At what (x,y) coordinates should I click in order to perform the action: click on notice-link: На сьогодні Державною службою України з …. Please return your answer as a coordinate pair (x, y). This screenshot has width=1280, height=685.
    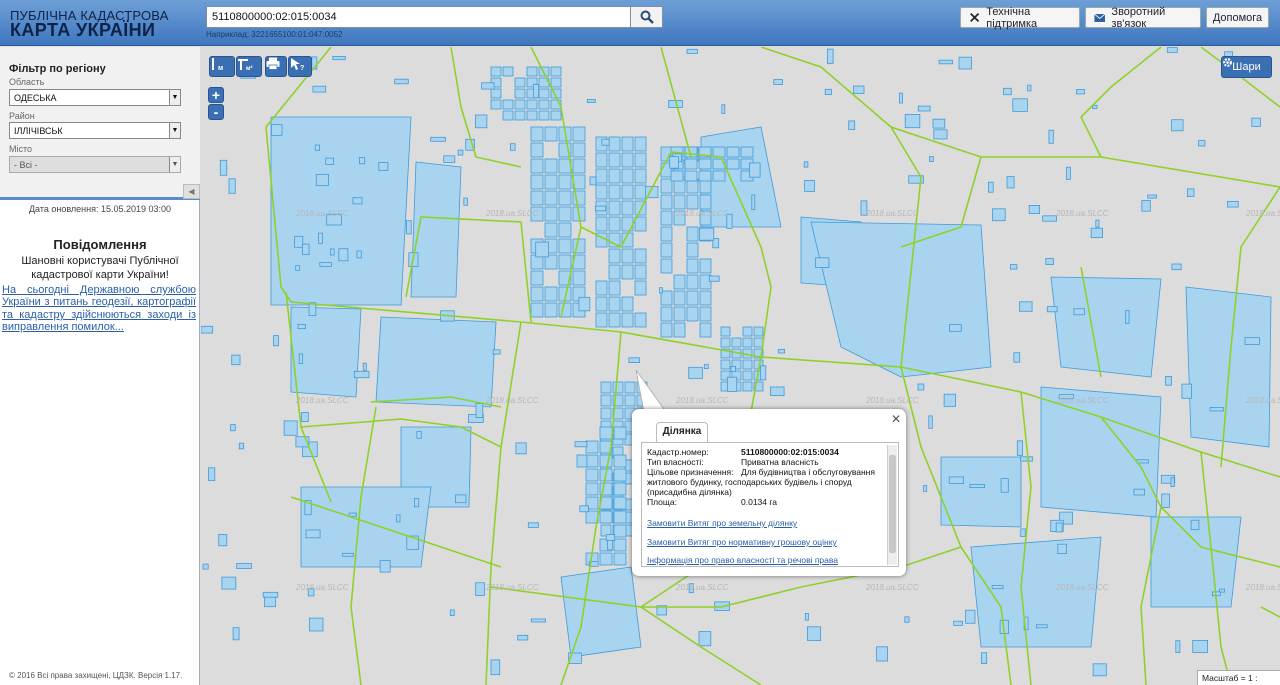
    Looking at the image, I should click on (99, 309).